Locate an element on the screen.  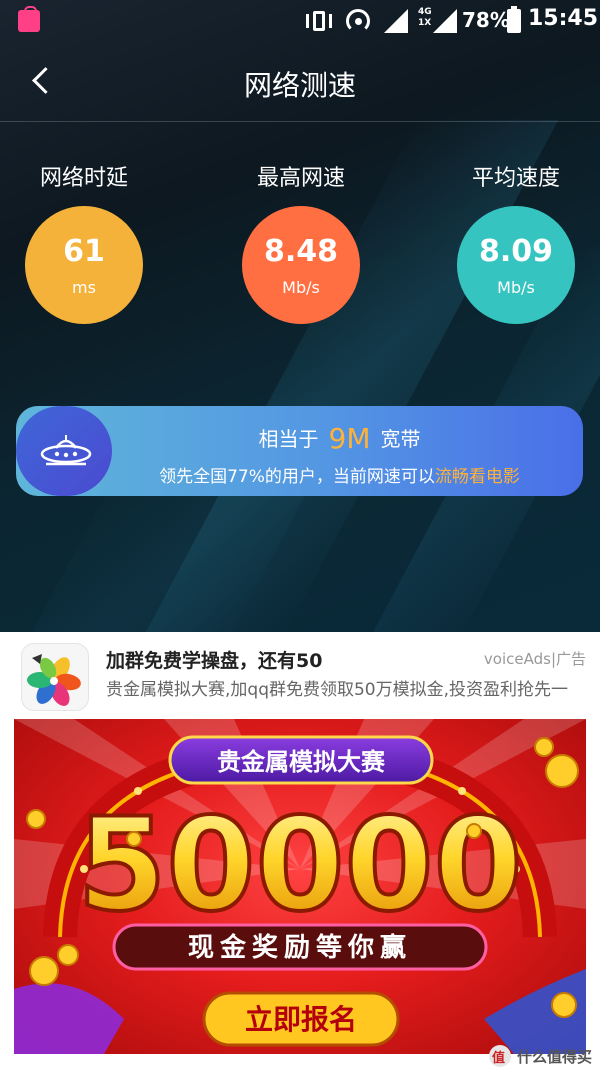
ad-title: 加群免费学操盘，还有50 is located at coordinates (214, 659).